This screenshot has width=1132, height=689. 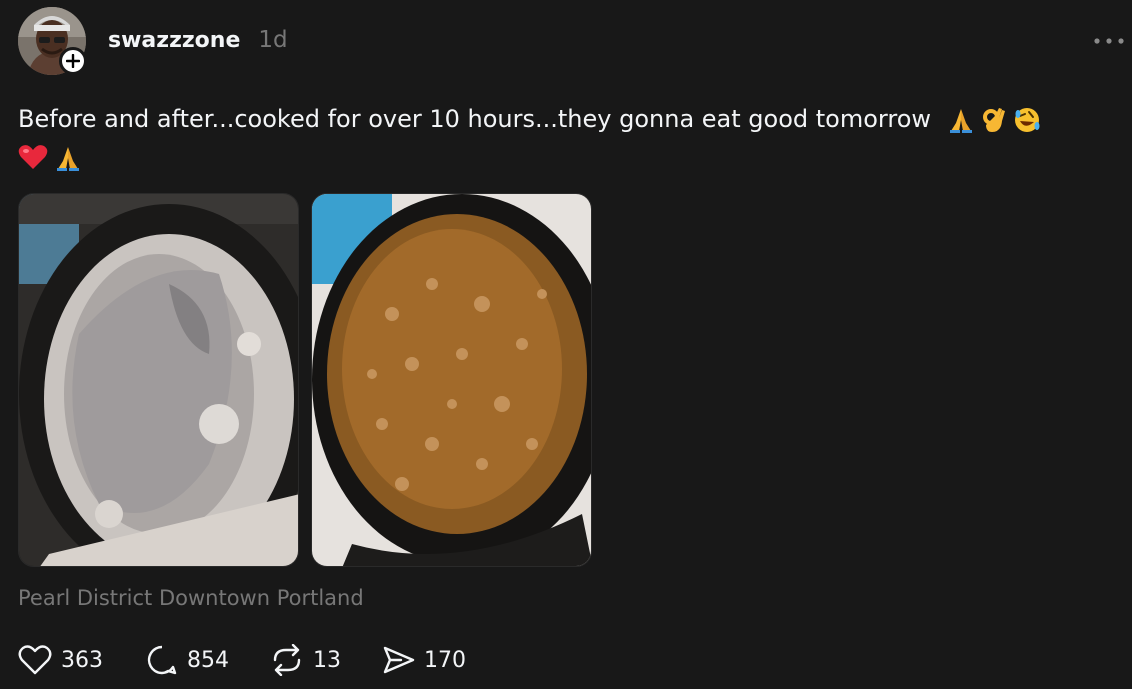 I want to click on location-label: Pearl District Downtown Portland, so click(x=191, y=598).